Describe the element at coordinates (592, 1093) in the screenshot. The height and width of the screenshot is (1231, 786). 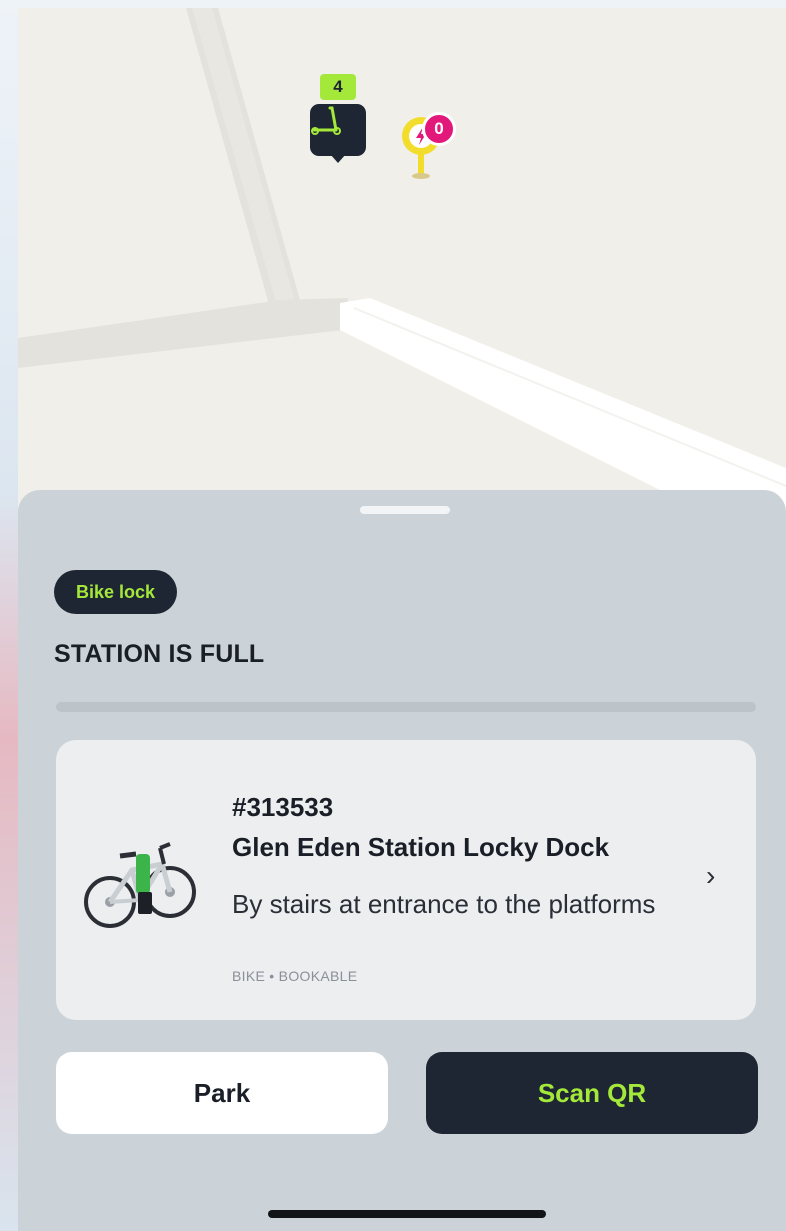
I see `scan-qr-button: Scan QR` at that location.